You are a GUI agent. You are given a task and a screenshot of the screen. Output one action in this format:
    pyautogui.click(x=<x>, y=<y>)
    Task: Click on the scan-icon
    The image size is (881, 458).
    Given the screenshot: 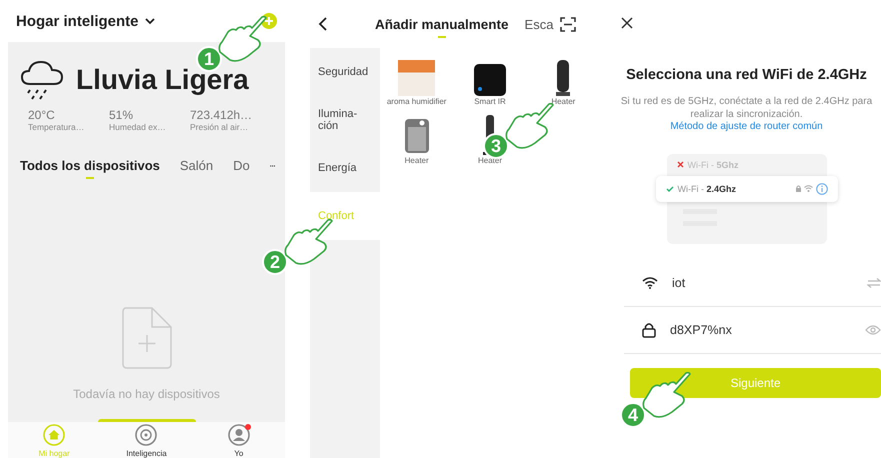 What is the action you would take?
    pyautogui.click(x=568, y=24)
    